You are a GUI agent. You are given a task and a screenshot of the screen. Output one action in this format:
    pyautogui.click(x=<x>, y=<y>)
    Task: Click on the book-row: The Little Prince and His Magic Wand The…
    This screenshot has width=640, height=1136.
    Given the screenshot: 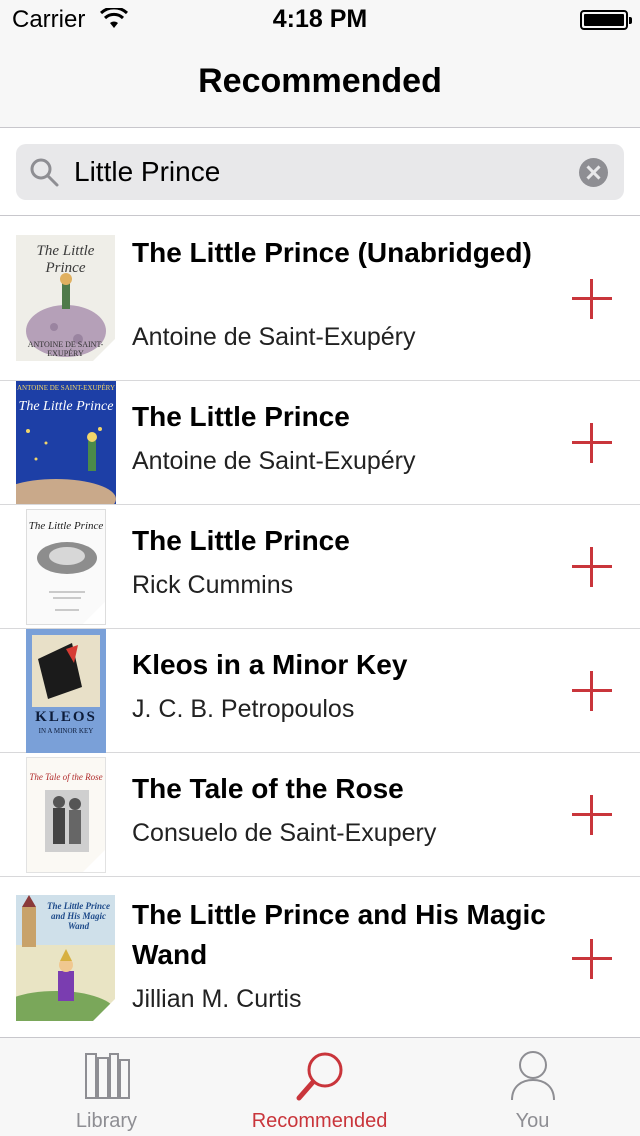 What is the action you would take?
    pyautogui.click(x=320, y=957)
    